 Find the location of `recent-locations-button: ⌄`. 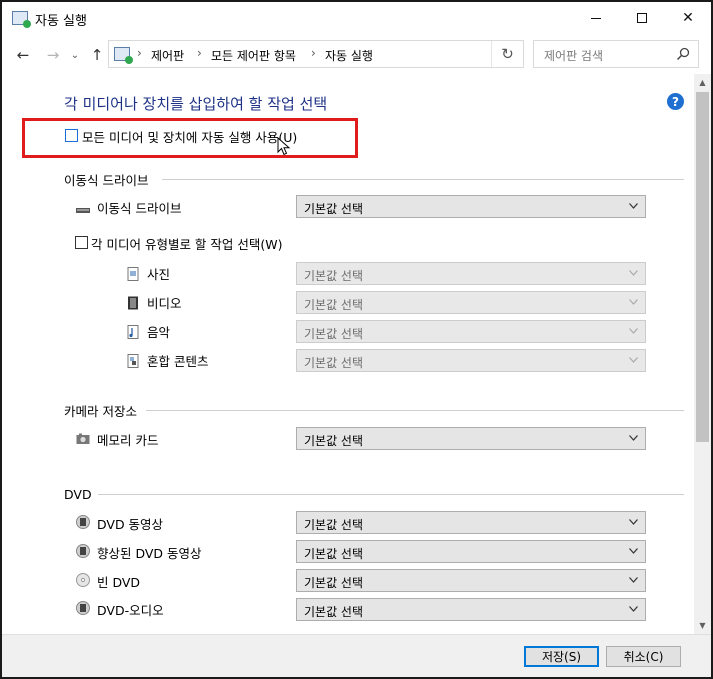

recent-locations-button: ⌄ is located at coordinates (75, 55).